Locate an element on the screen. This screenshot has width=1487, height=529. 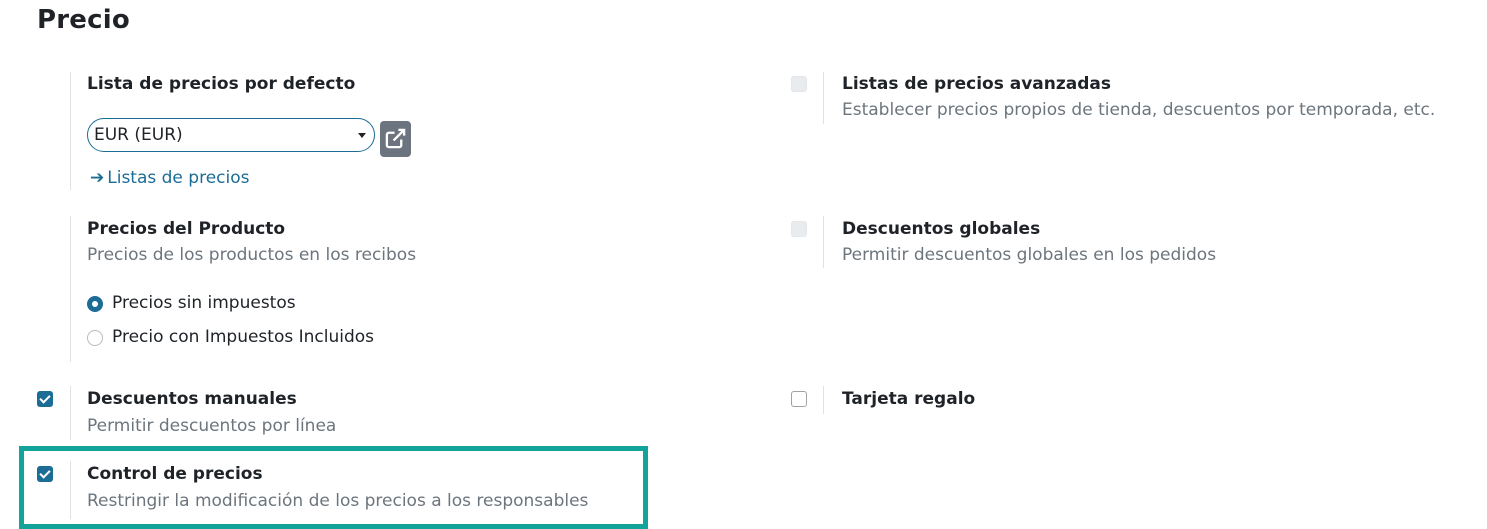
external-link-icon is located at coordinates (395, 138).